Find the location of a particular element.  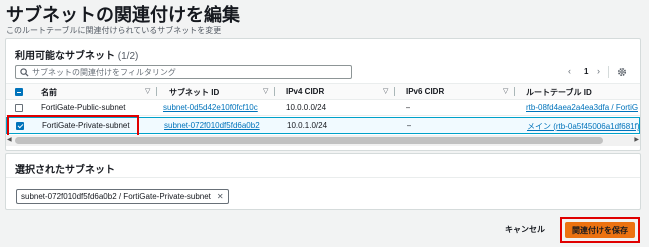

highlight-box: 関連付けを保存 is located at coordinates (600, 230).